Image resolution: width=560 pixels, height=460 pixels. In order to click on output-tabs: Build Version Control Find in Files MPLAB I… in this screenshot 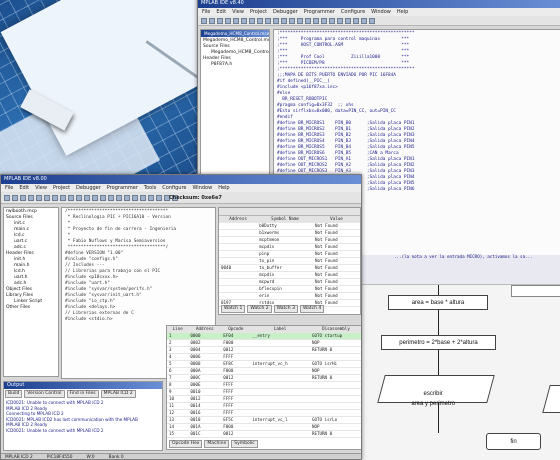, I will do `click(83, 394)`.